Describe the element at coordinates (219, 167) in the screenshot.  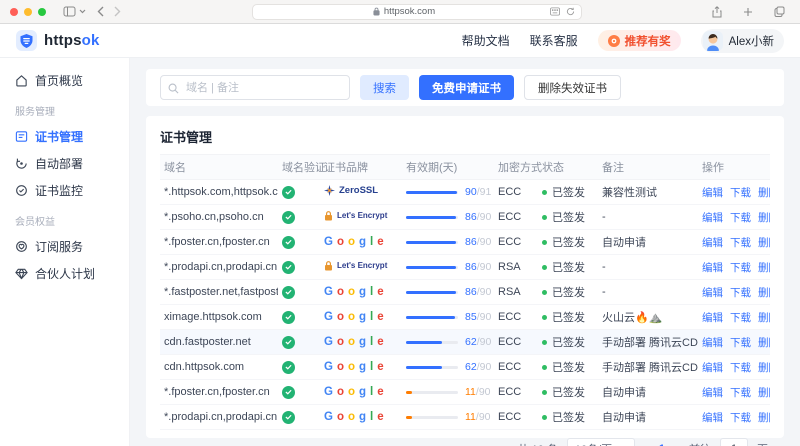
I see `column-header: 域名` at that location.